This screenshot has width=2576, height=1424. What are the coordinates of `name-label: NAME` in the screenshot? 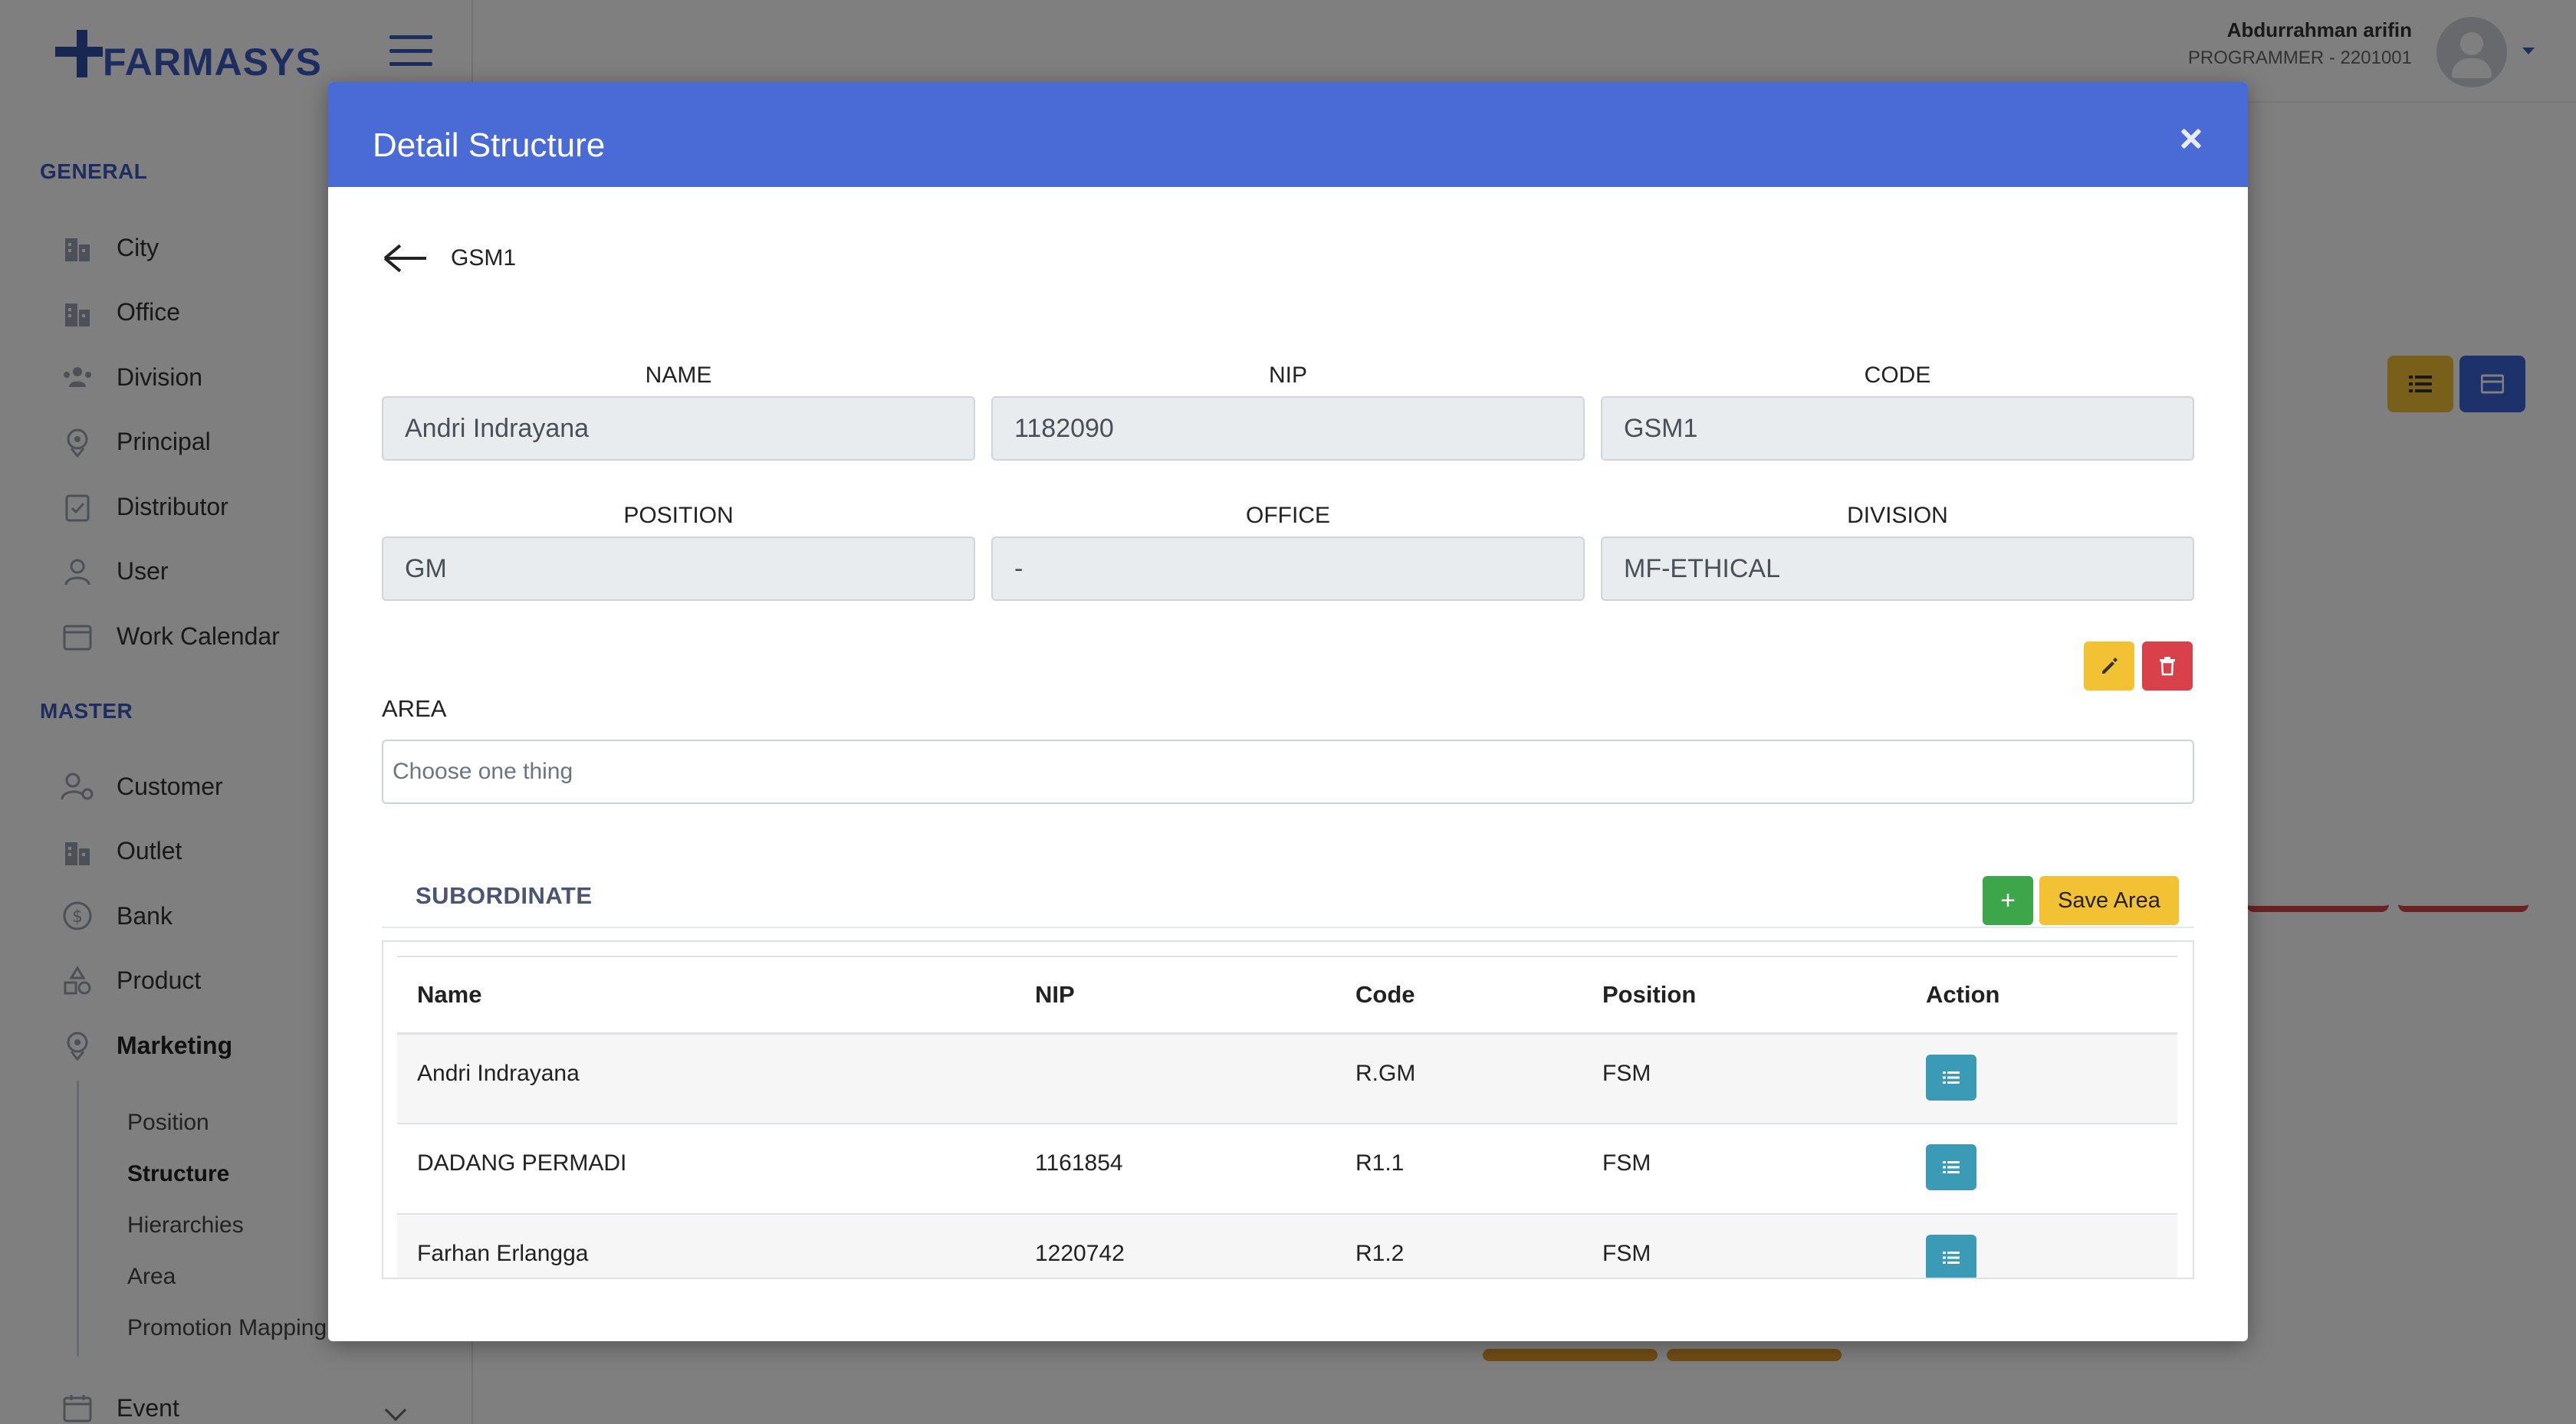 It's located at (678, 375).